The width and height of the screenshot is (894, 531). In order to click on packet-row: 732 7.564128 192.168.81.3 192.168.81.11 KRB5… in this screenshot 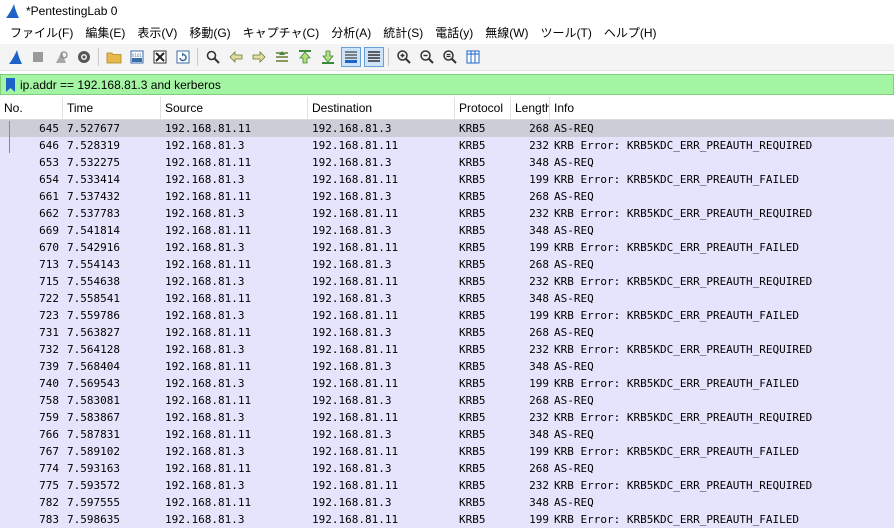, I will do `click(447, 349)`.